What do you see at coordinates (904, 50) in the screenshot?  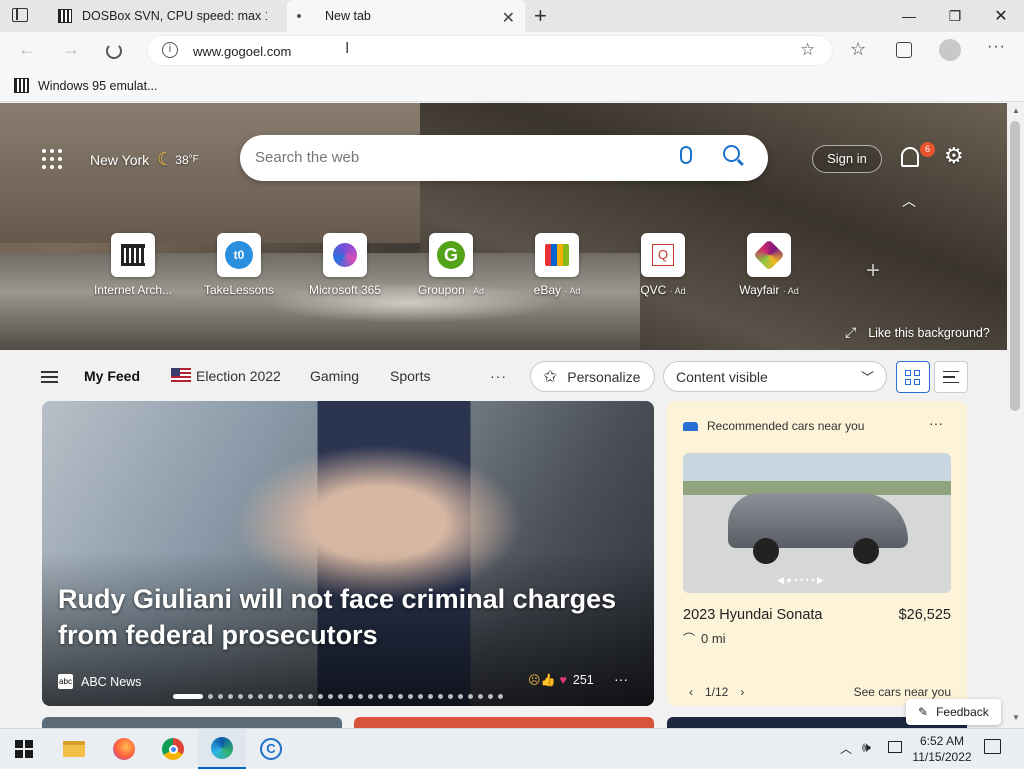 I see `collections-icon` at bounding box center [904, 50].